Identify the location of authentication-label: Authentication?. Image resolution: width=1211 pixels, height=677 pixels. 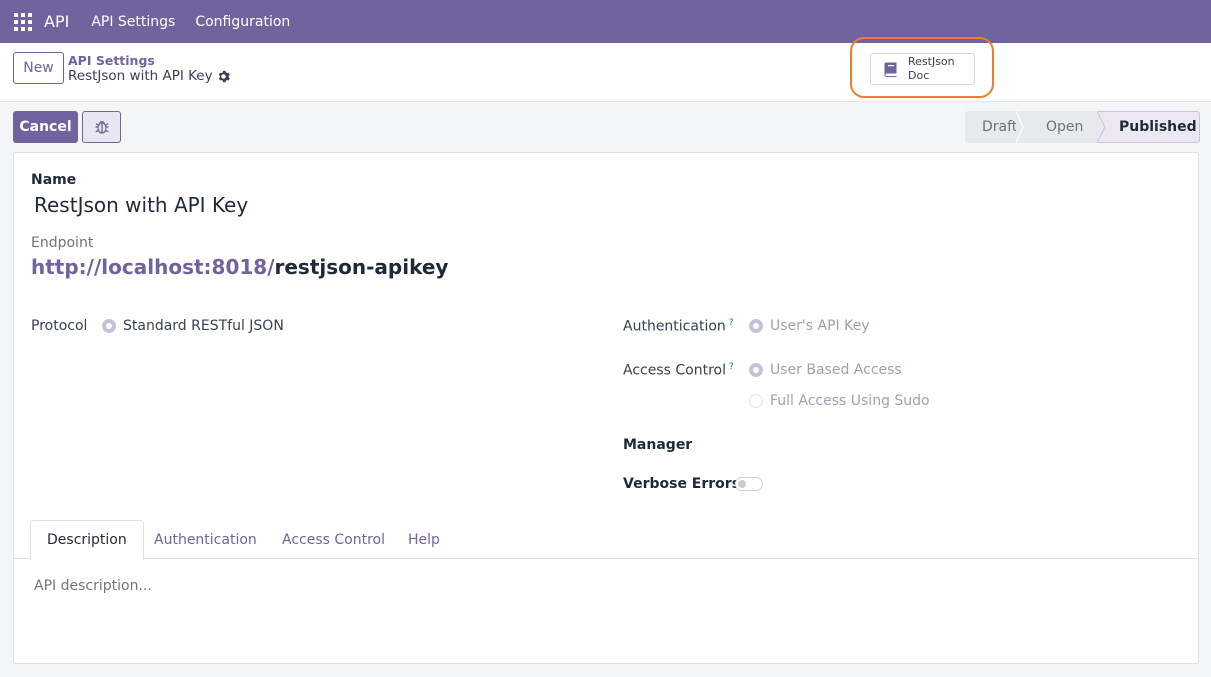
(678, 326).